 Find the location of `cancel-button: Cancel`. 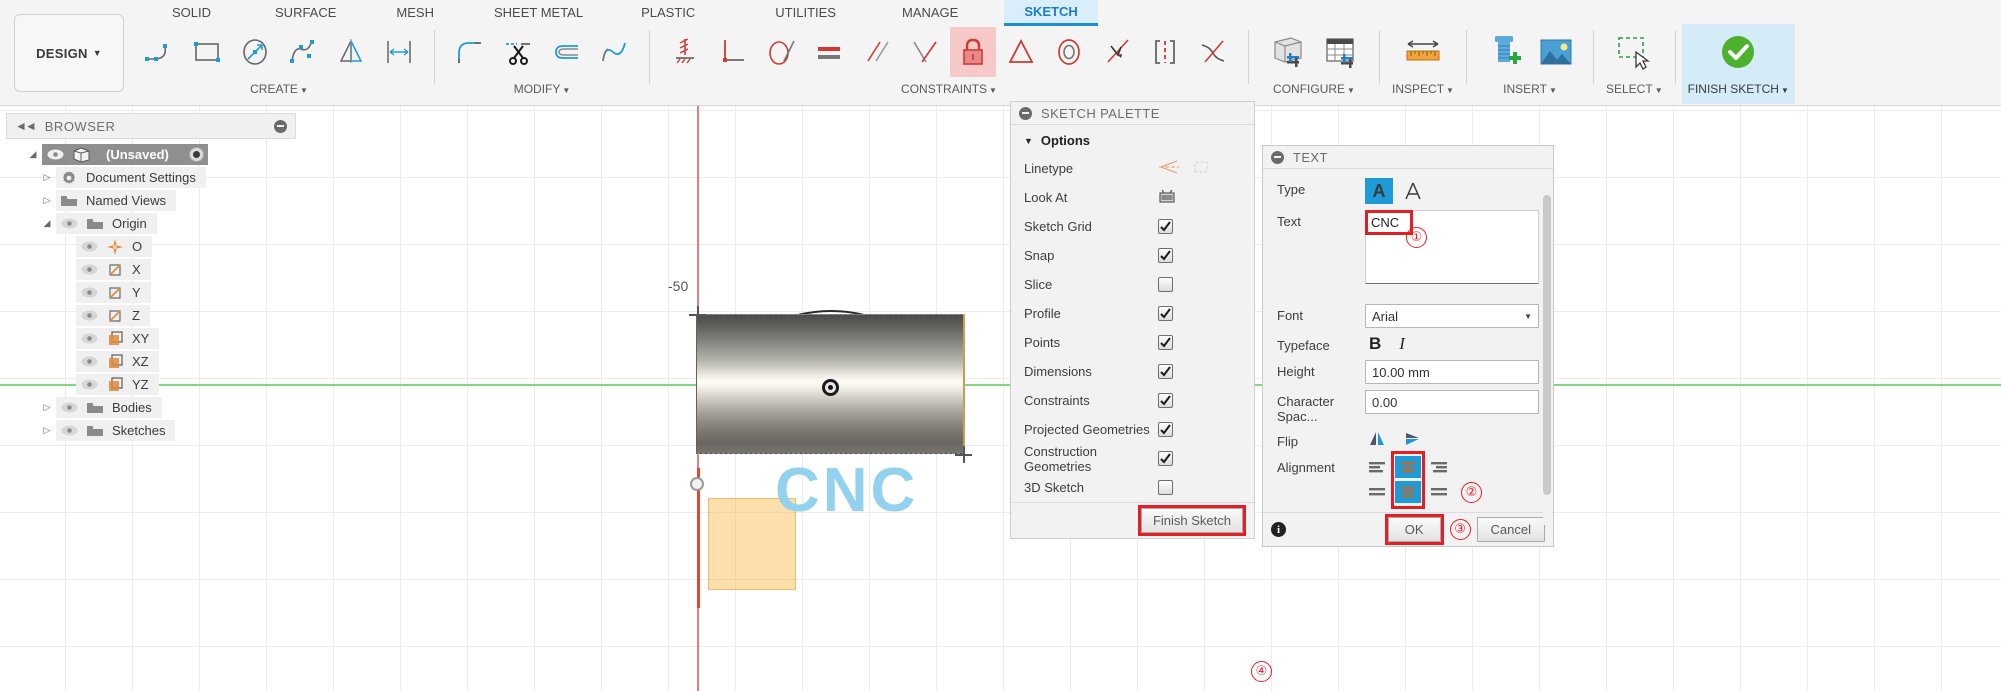

cancel-button: Cancel is located at coordinates (1510, 529).